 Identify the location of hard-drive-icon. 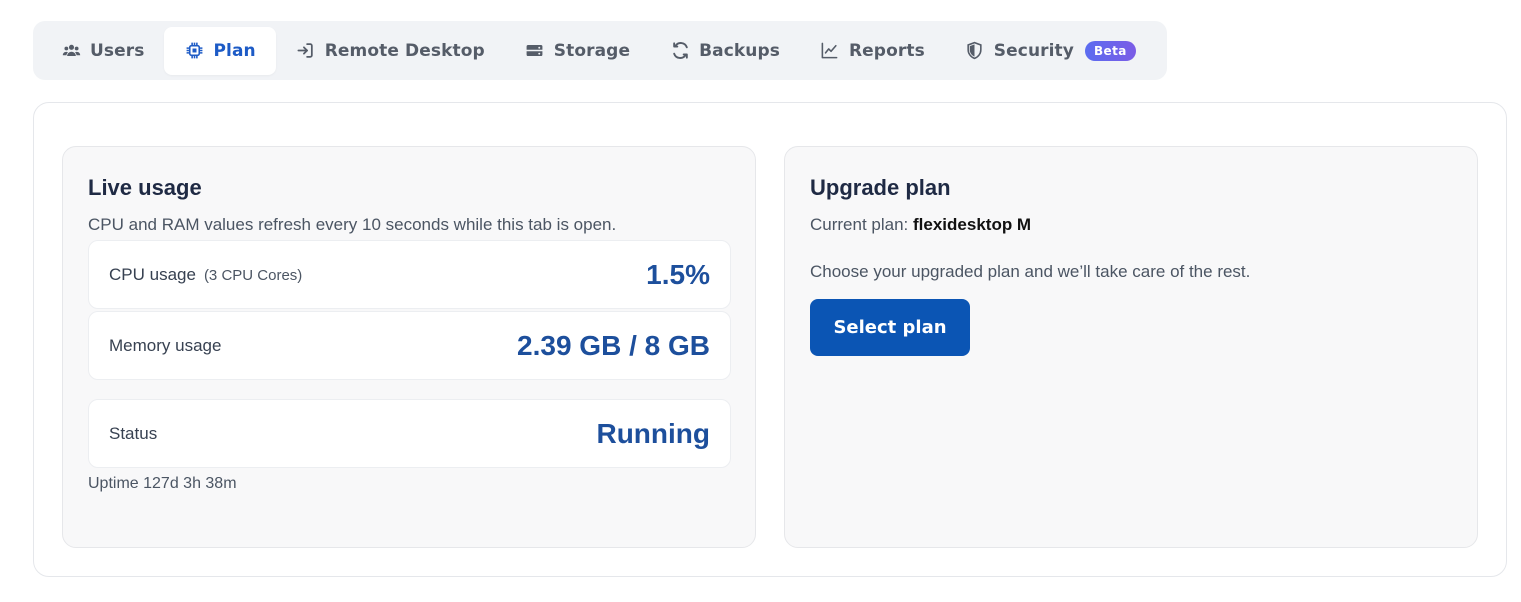
(535, 51).